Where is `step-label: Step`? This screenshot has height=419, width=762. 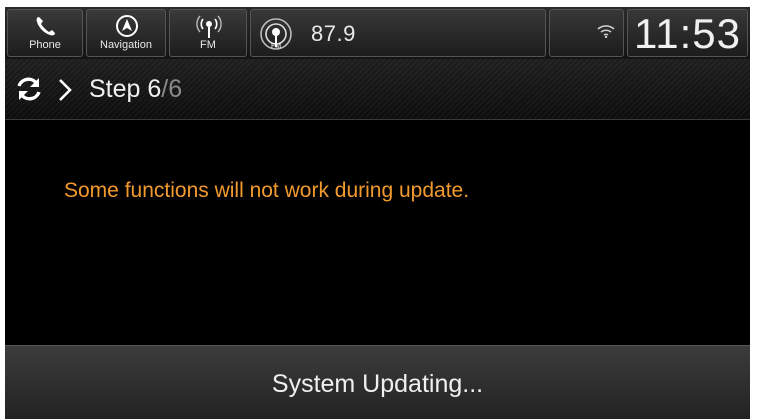 step-label: Step is located at coordinates (115, 89).